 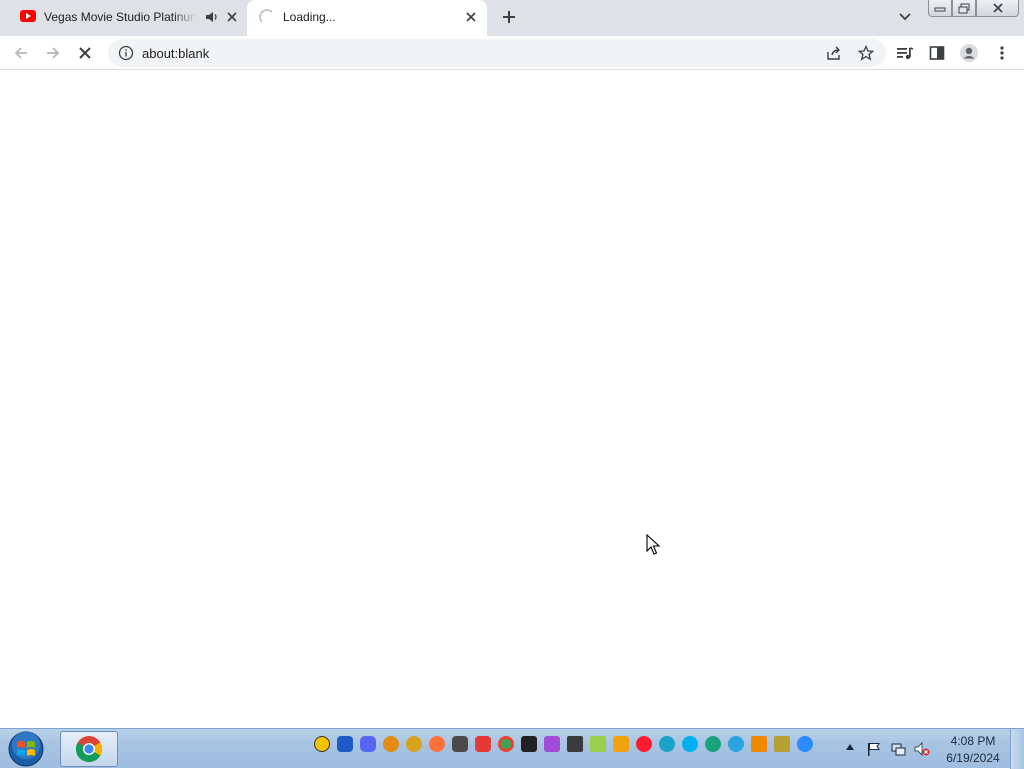 I want to click on headphones-app-icon, so click(x=345, y=744).